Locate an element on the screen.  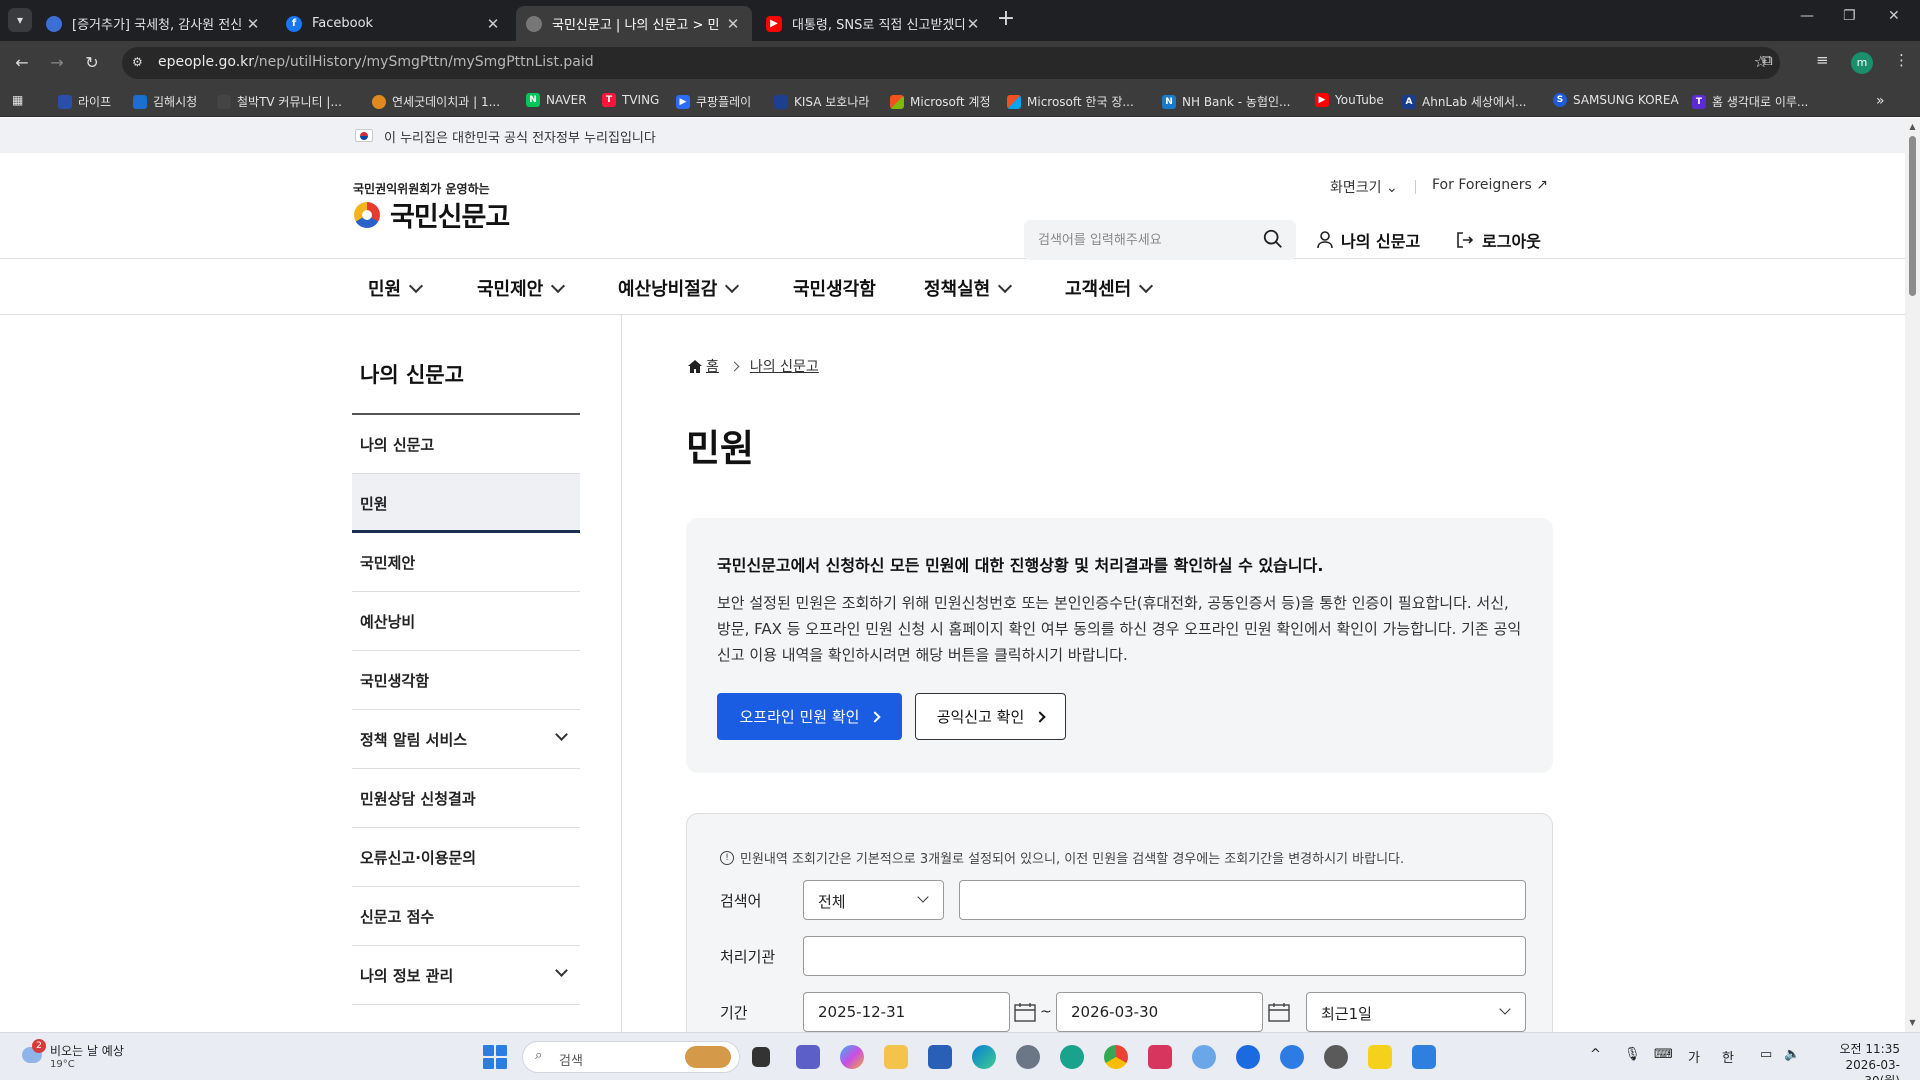
sidebar-item-my: 나의 신문고 is located at coordinates (466, 444).